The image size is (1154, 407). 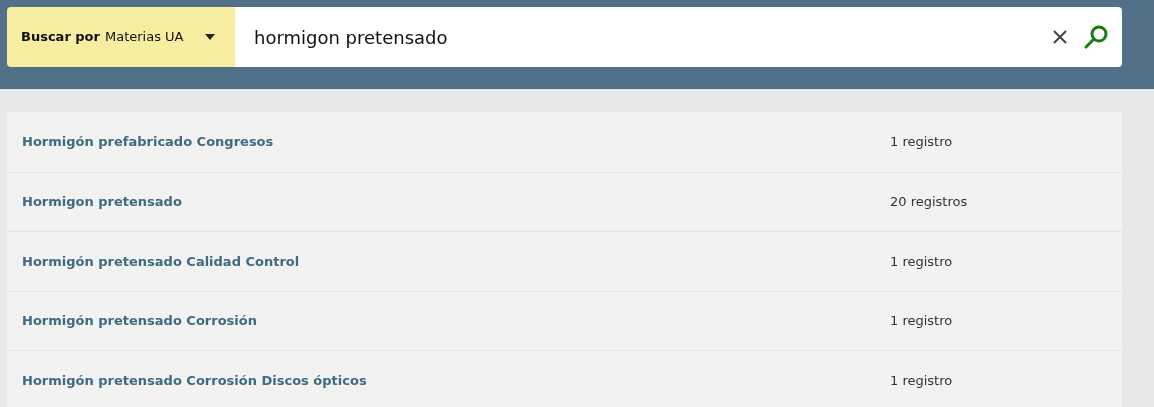 I want to click on result-link: Hormigón pretensado Corrosión Discos ópticos, so click(x=456, y=380).